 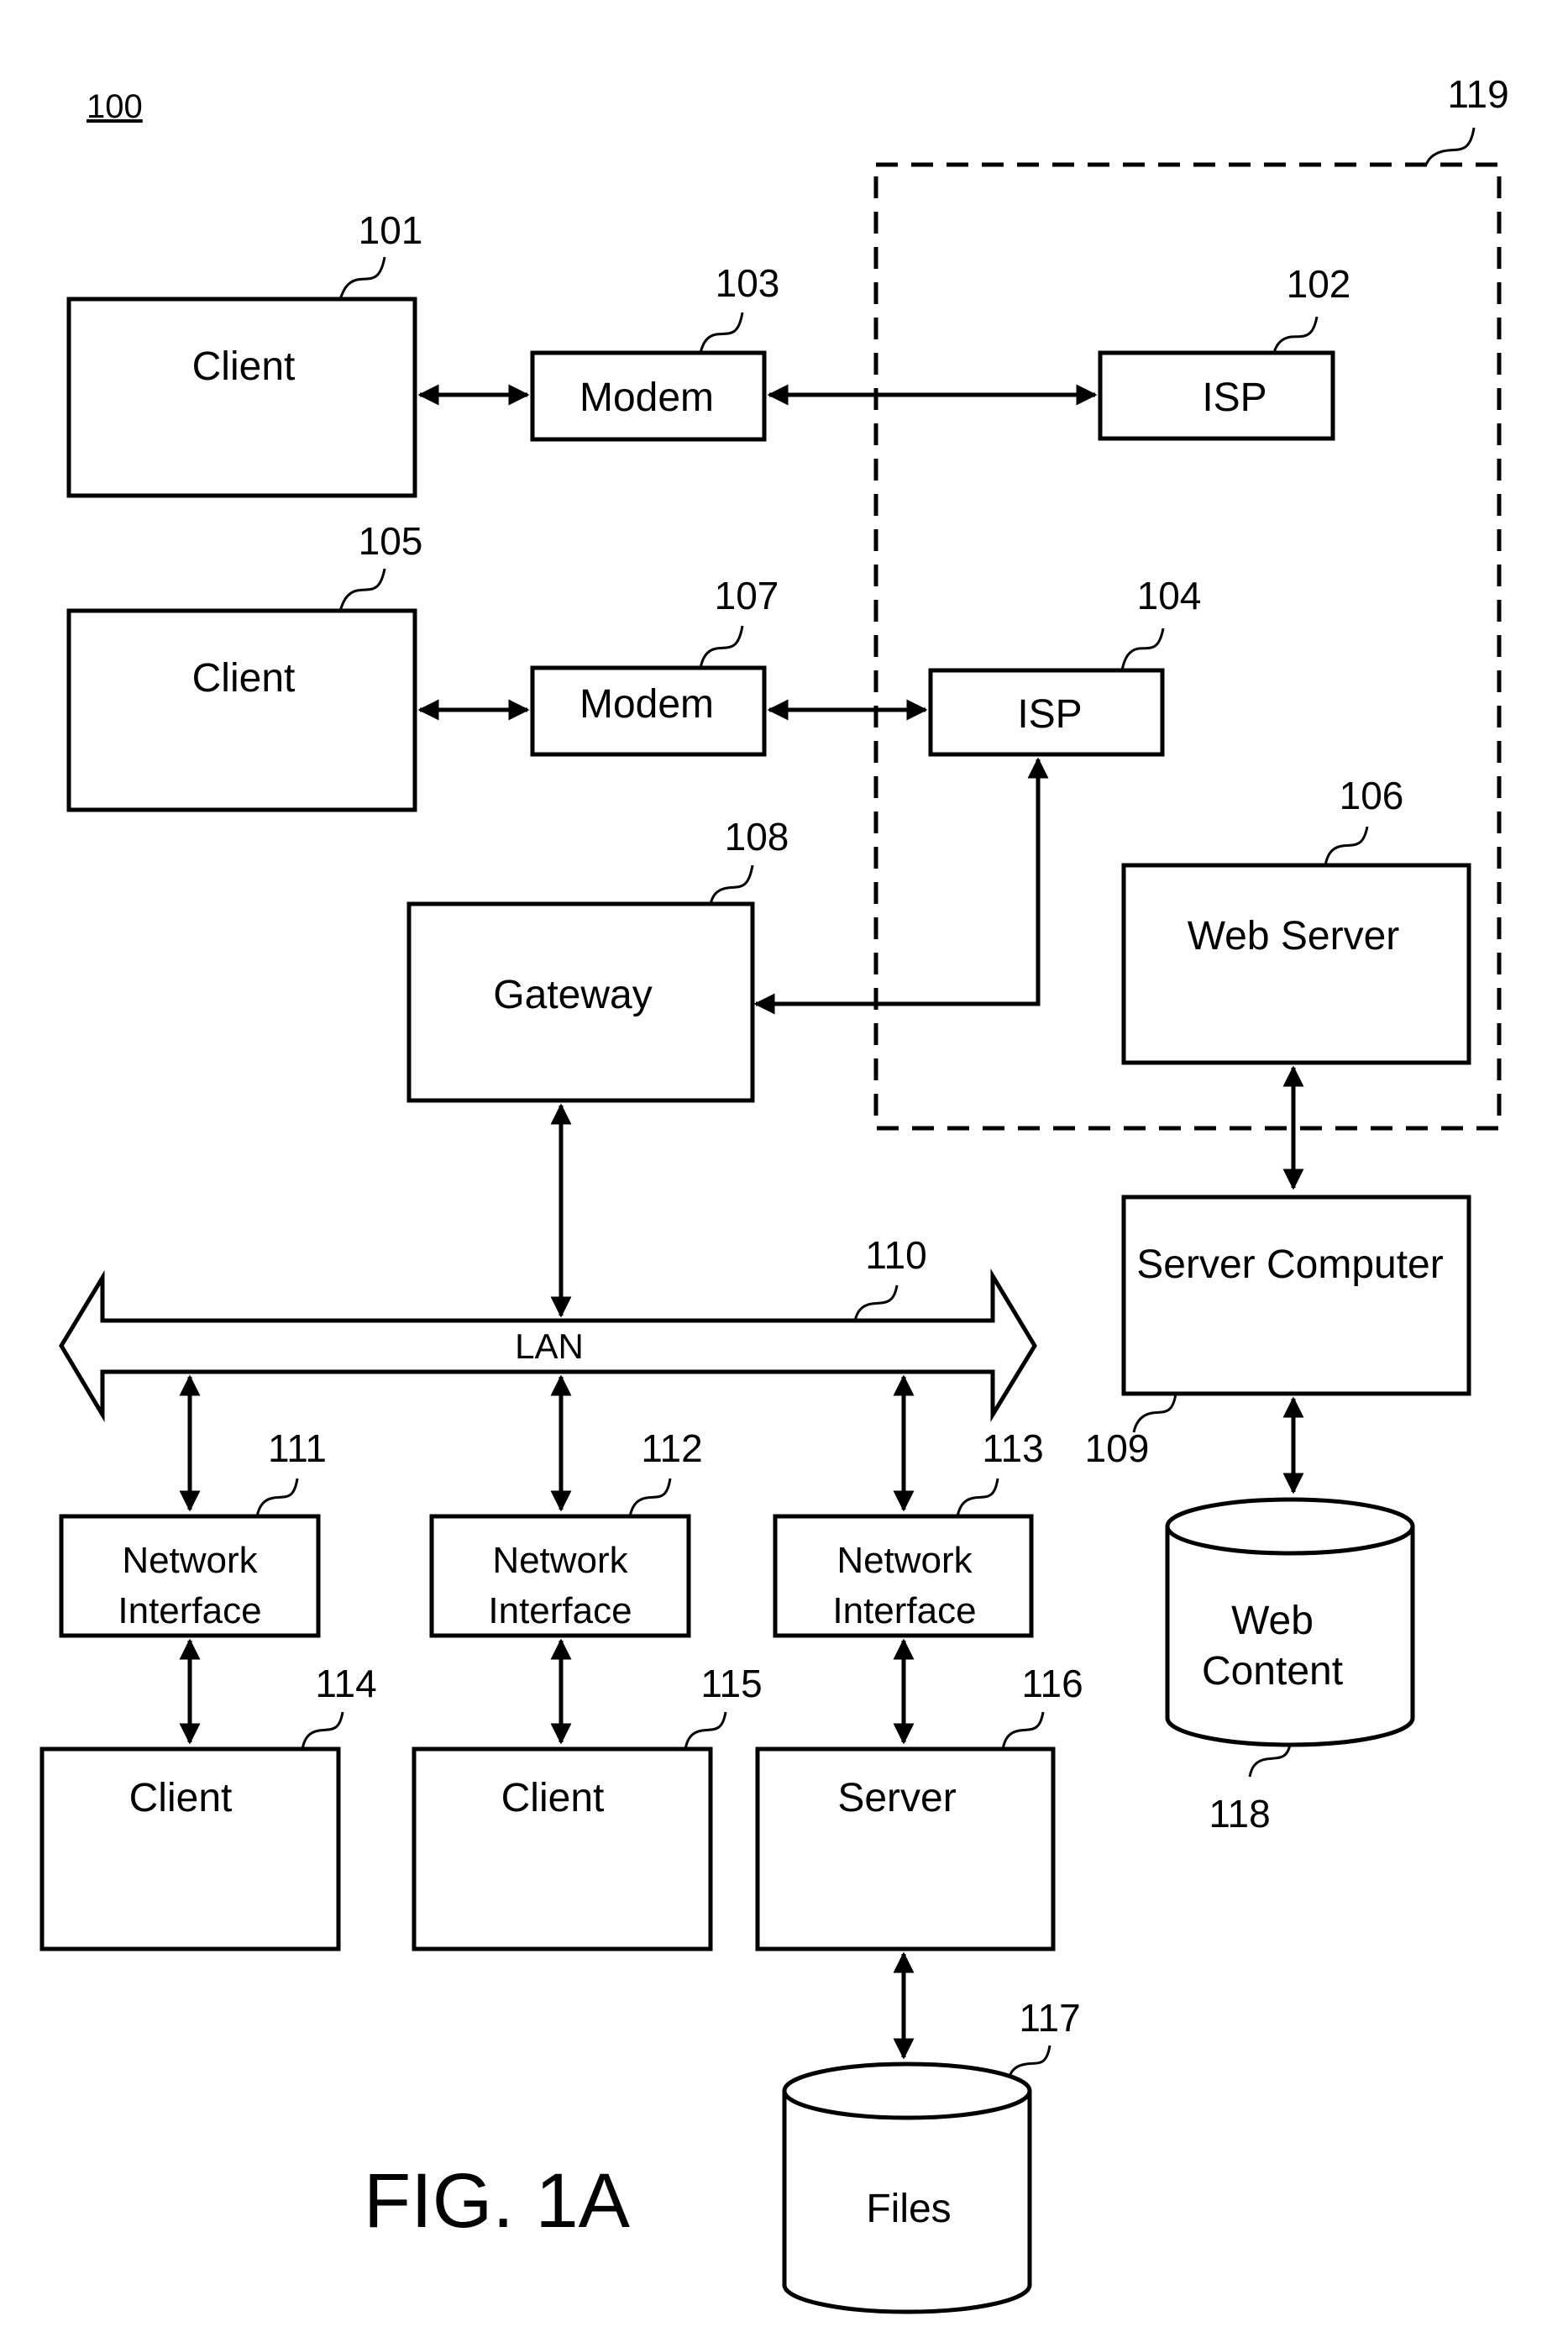 I want to click on client-114: Client, so click(x=190, y=1849).